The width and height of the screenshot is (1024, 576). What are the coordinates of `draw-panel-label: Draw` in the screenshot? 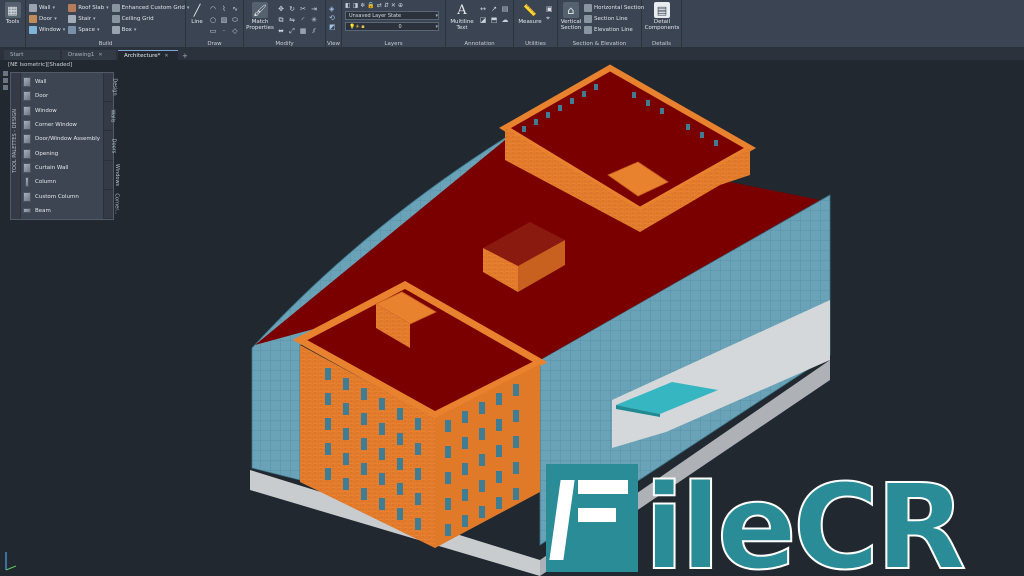 It's located at (214, 44).